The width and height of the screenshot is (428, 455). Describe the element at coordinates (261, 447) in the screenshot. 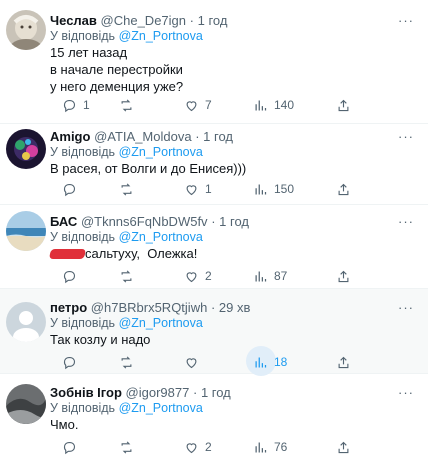

I see `views-icon` at that location.